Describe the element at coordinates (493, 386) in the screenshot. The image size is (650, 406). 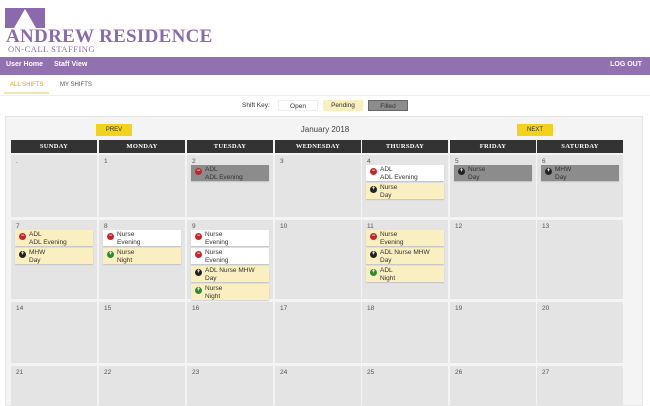
I see `day-cell: 26` at that location.